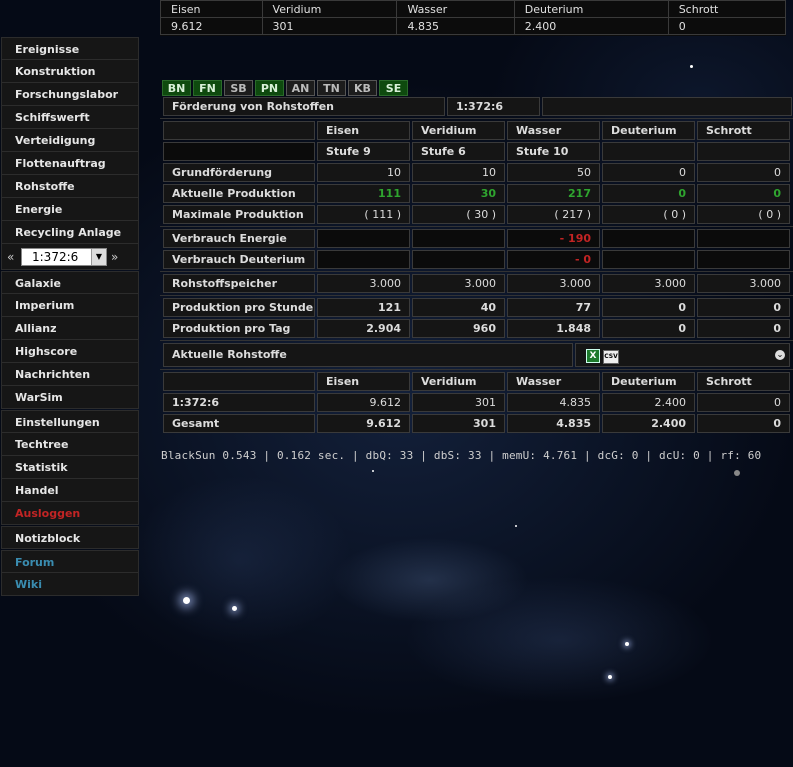 The width and height of the screenshot is (793, 767). I want to click on cell-wasser: 50, so click(553, 172).